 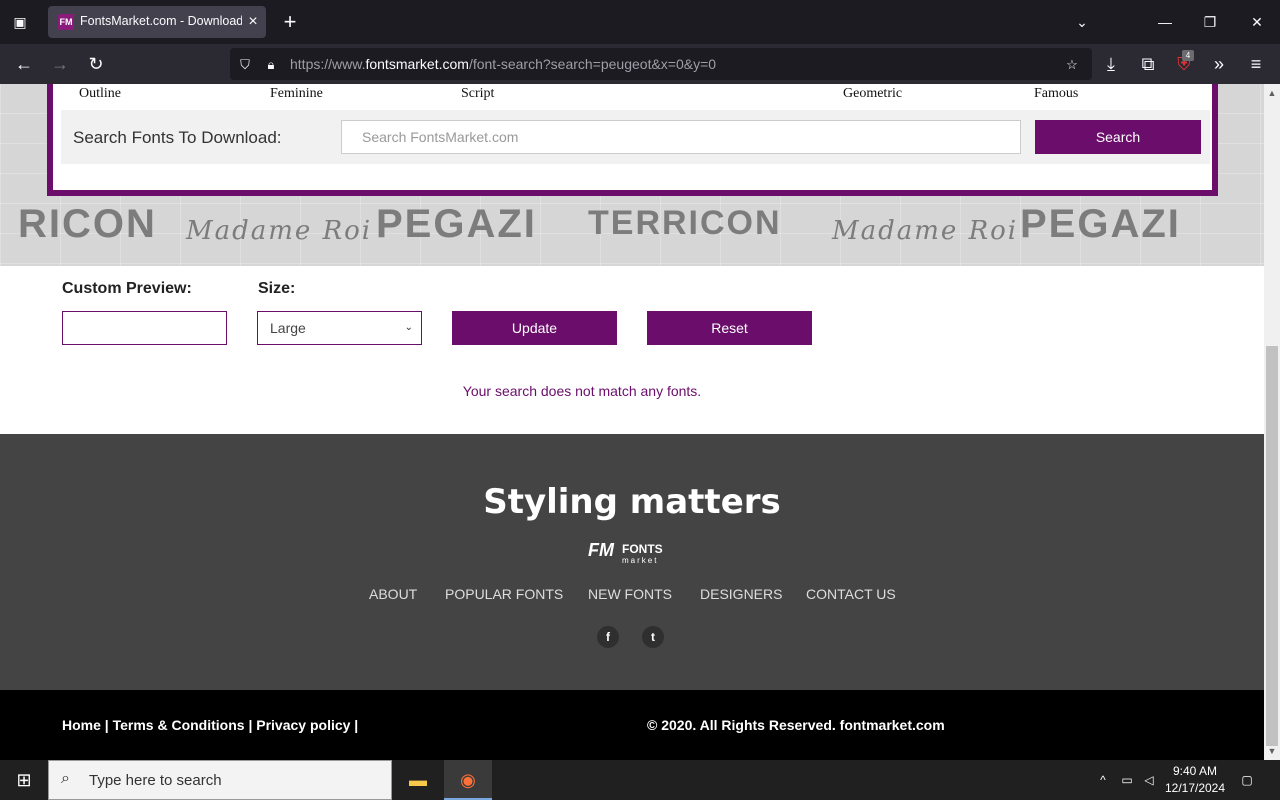 I want to click on category-link: Outline, so click(x=100, y=94).